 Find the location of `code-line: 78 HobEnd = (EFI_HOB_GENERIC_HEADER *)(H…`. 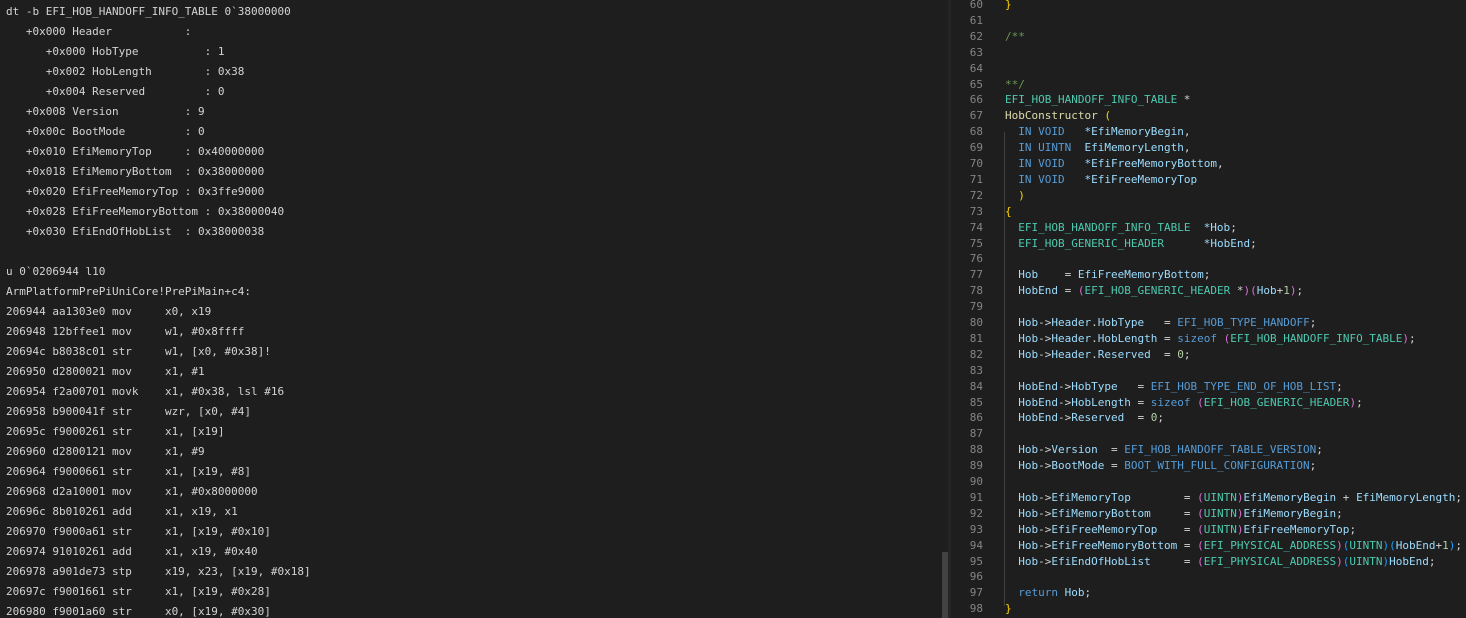

code-line: 78 HobEnd = (EFI_HOB_GENERIC_HEADER *)(H… is located at coordinates (1208, 291).